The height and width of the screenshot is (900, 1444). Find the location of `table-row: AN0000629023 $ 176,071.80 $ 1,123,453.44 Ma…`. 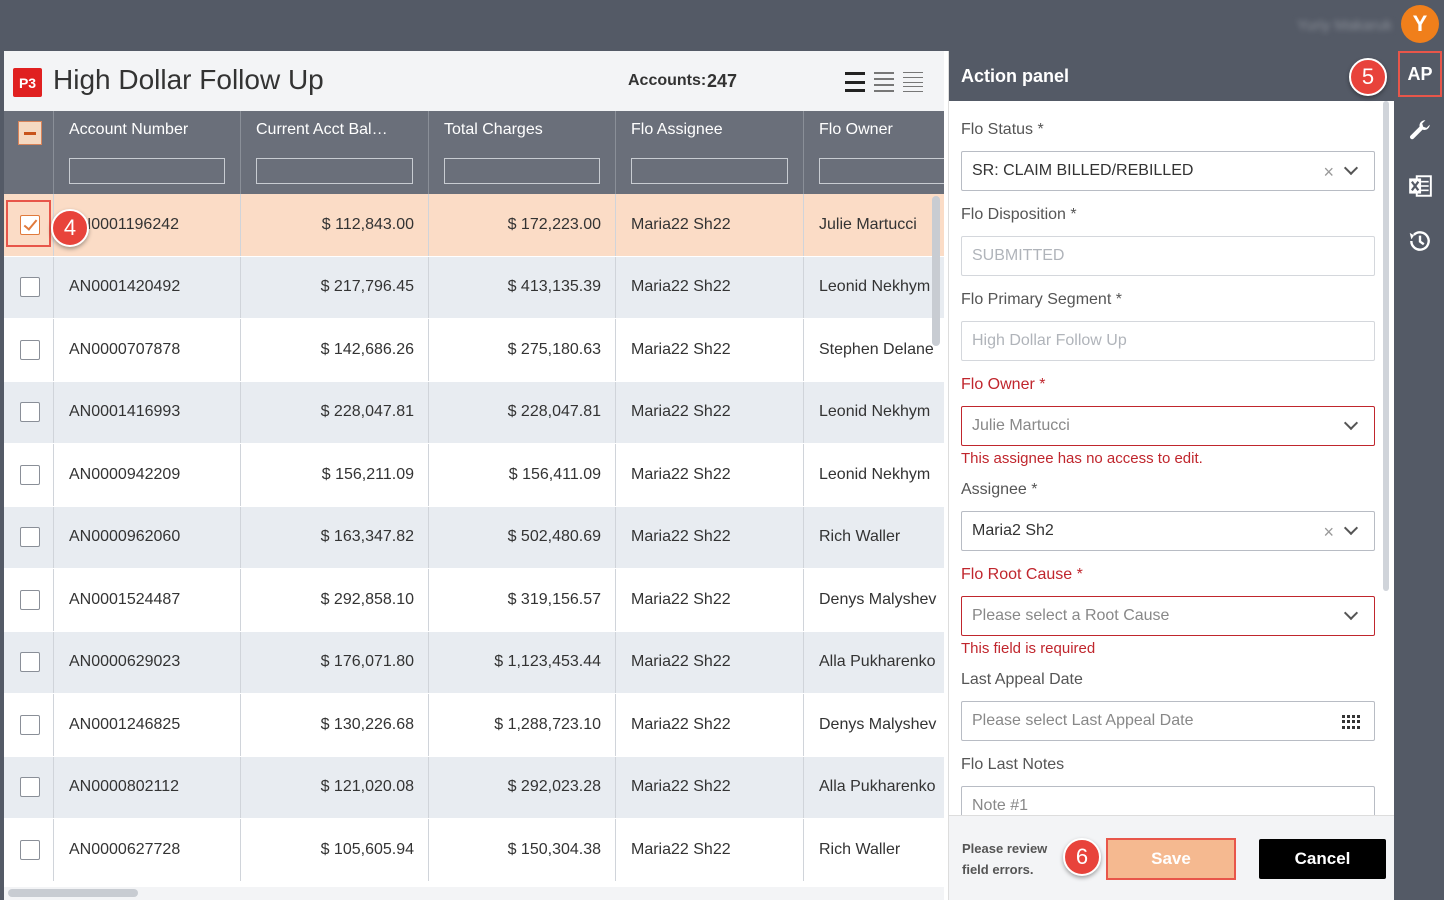

table-row: AN0000629023 $ 176,071.80 $ 1,123,453.44 Ma… is located at coordinates (474, 662).